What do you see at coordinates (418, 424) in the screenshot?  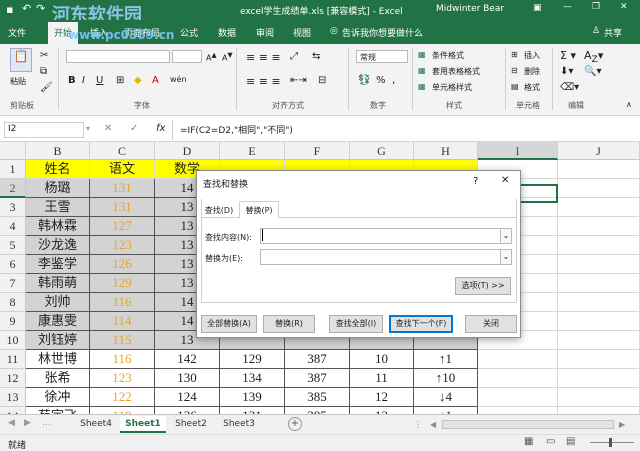 I see `split-handle-icon: ⋮` at bounding box center [418, 424].